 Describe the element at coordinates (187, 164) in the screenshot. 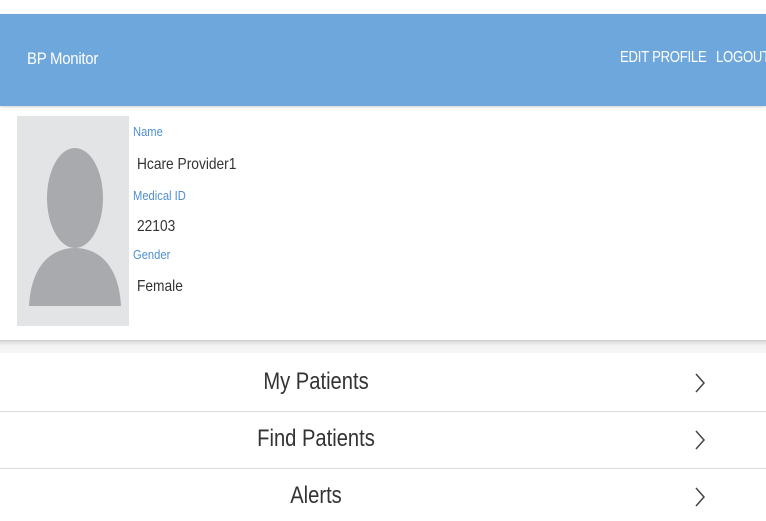

I see `name-value: Hcare Provider1` at that location.